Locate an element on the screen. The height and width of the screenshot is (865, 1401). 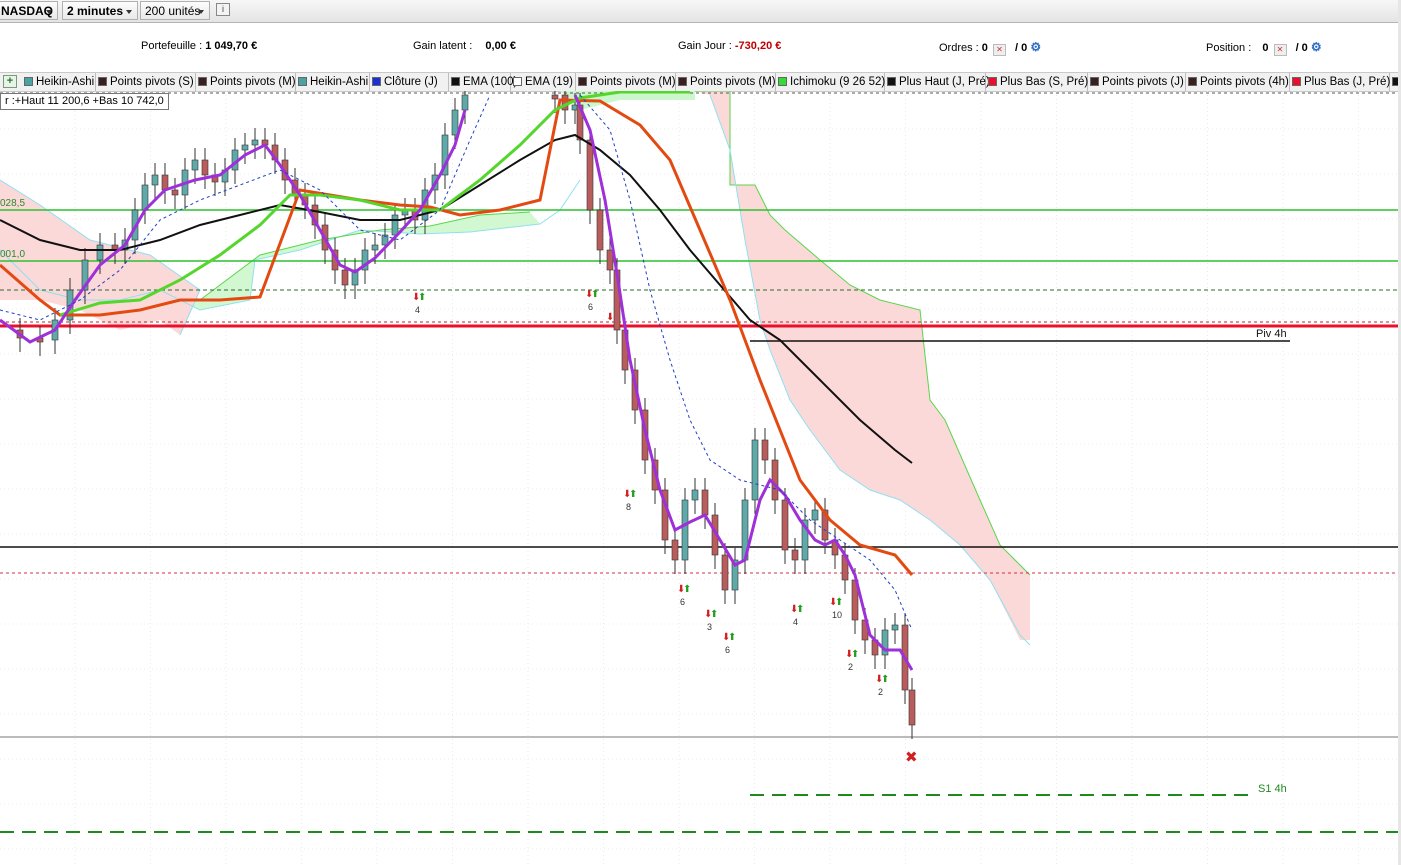
portfolio-value: 1 049,70 € is located at coordinates (231, 46).